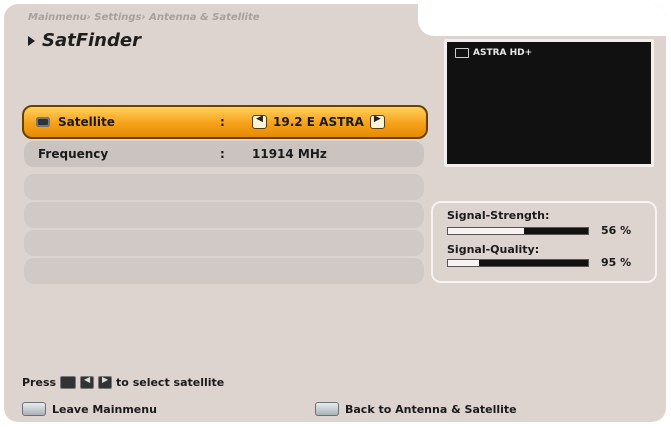 The height and width of the screenshot is (428, 671). What do you see at coordinates (616, 230) in the screenshot?
I see `signal-strength-percent: 56 %` at bounding box center [616, 230].